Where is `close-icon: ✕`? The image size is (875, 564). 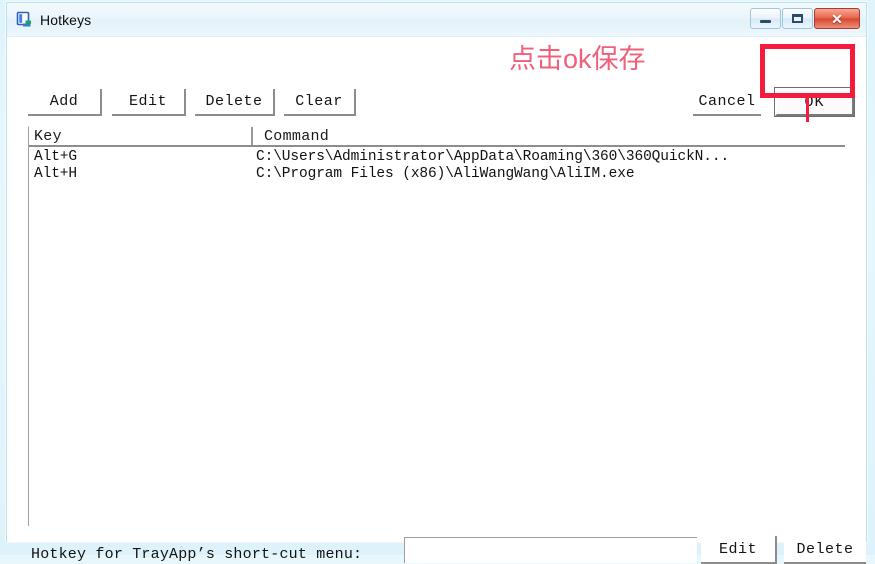 close-icon: ✕ is located at coordinates (837, 18).